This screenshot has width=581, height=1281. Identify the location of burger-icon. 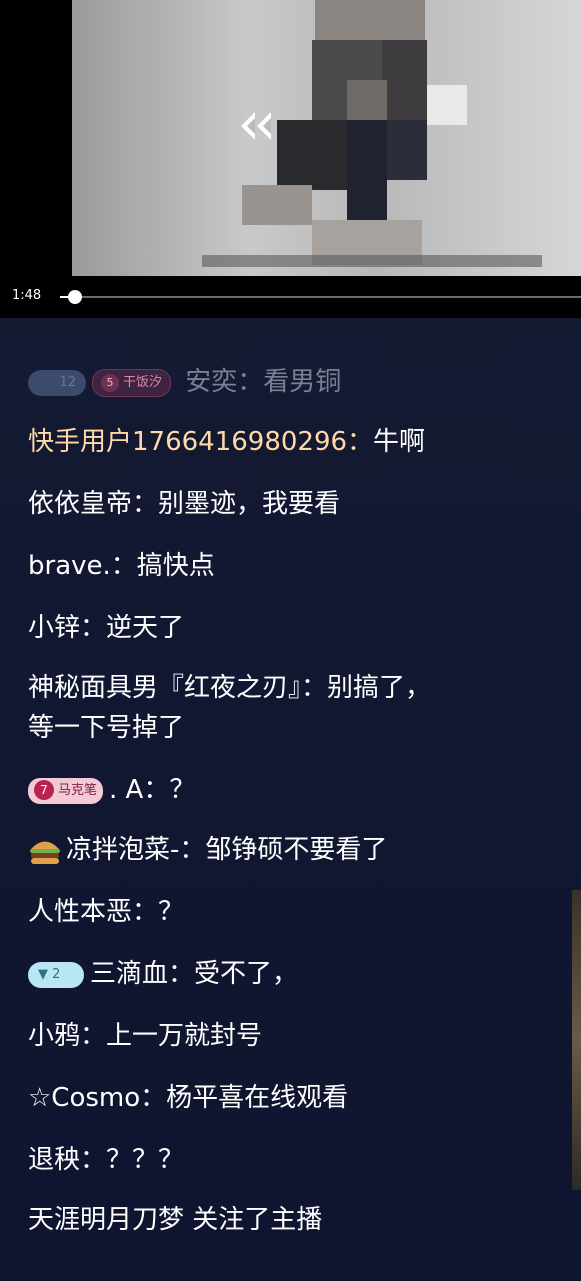
(45, 851).